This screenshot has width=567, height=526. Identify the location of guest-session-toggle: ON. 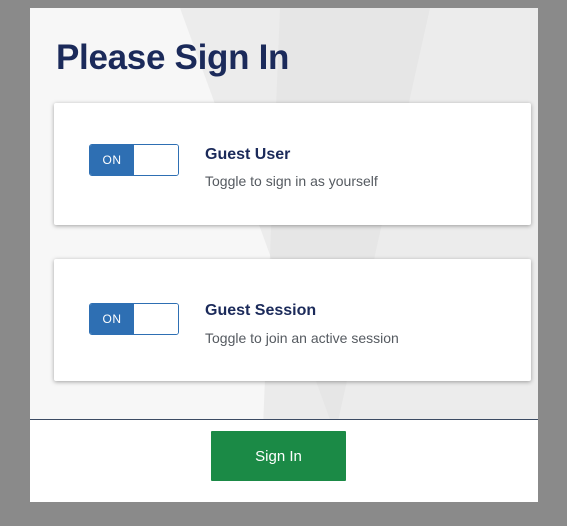
(134, 319).